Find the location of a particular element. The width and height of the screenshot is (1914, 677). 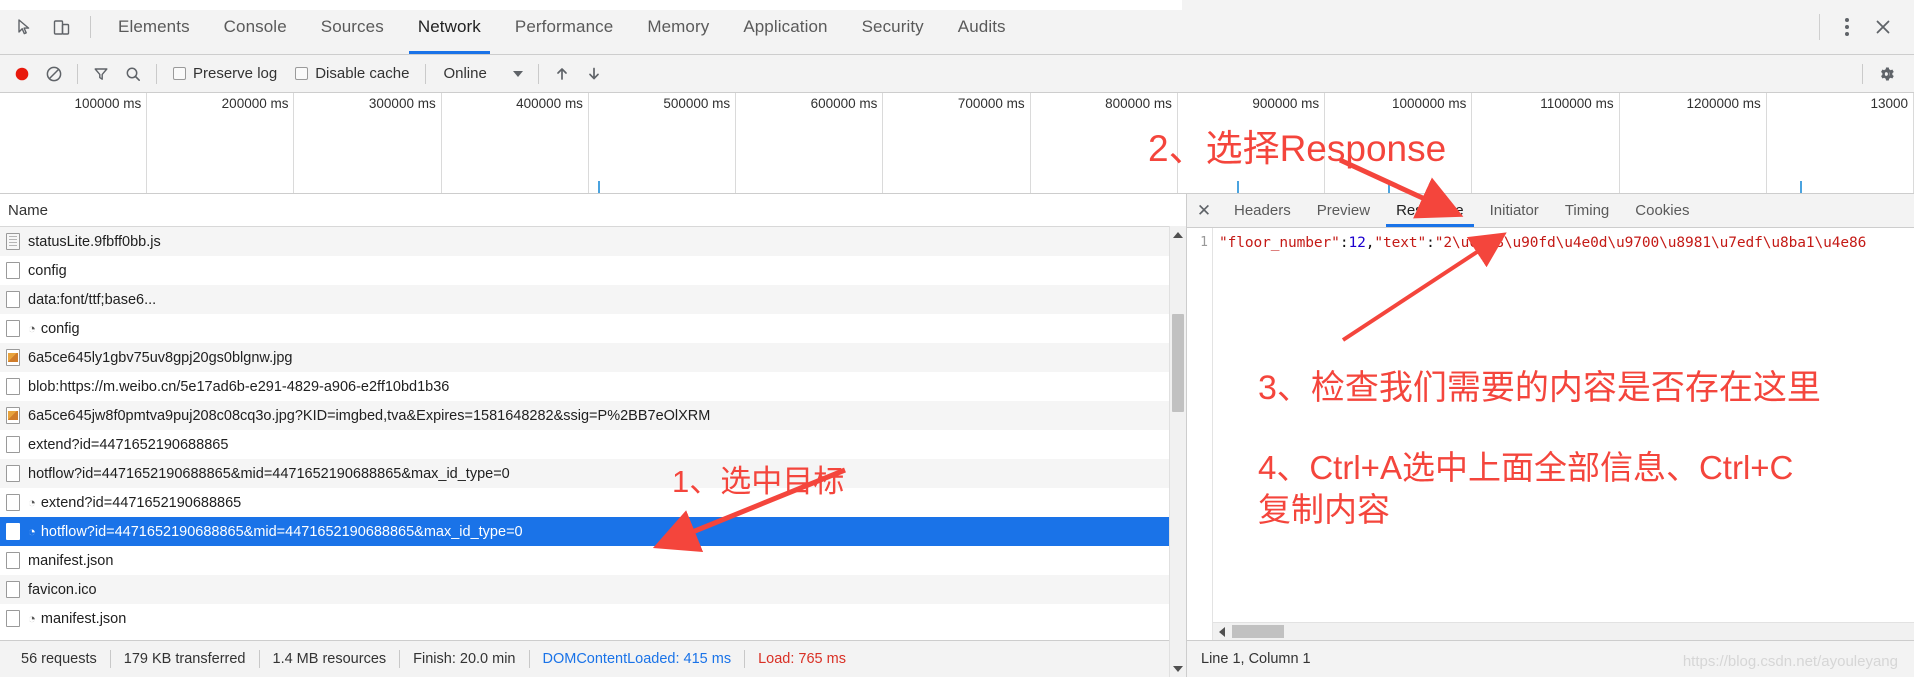

scroll-down-icon is located at coordinates (1178, 668).